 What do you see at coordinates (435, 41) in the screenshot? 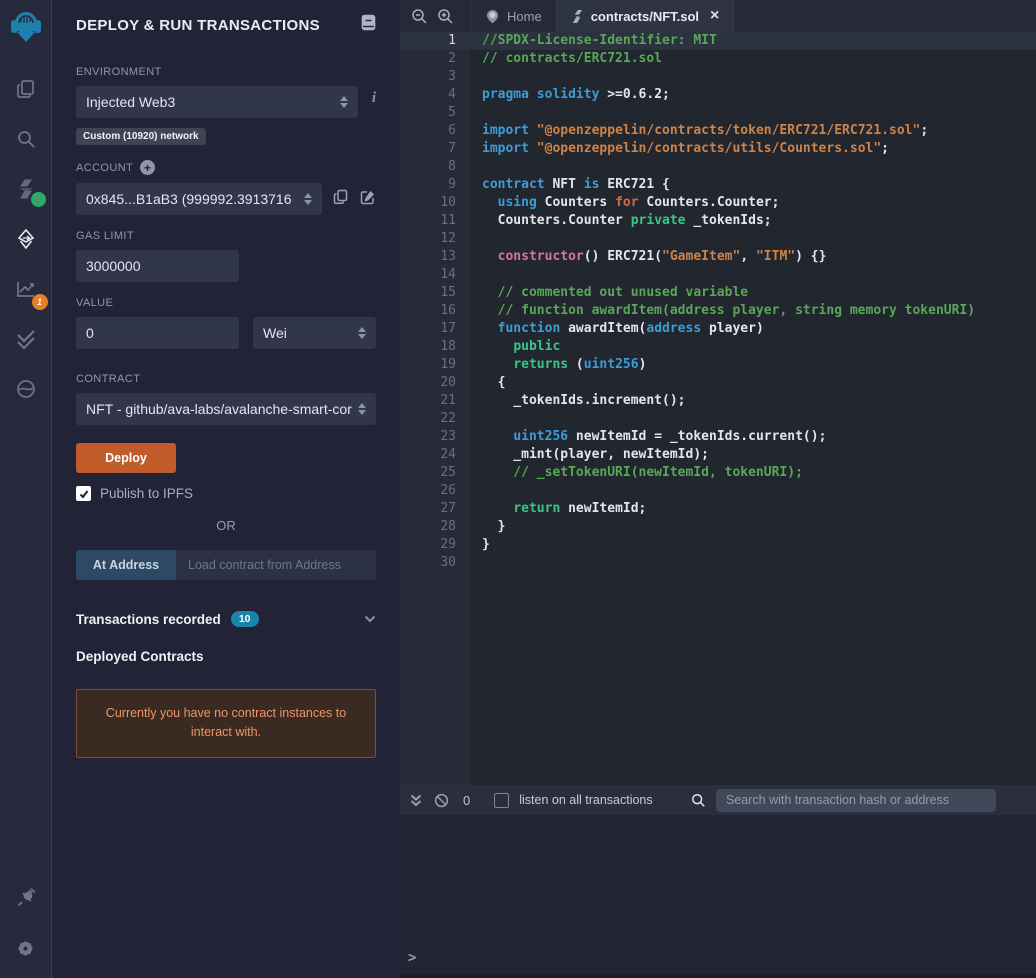
I see `line-number: 1` at bounding box center [435, 41].